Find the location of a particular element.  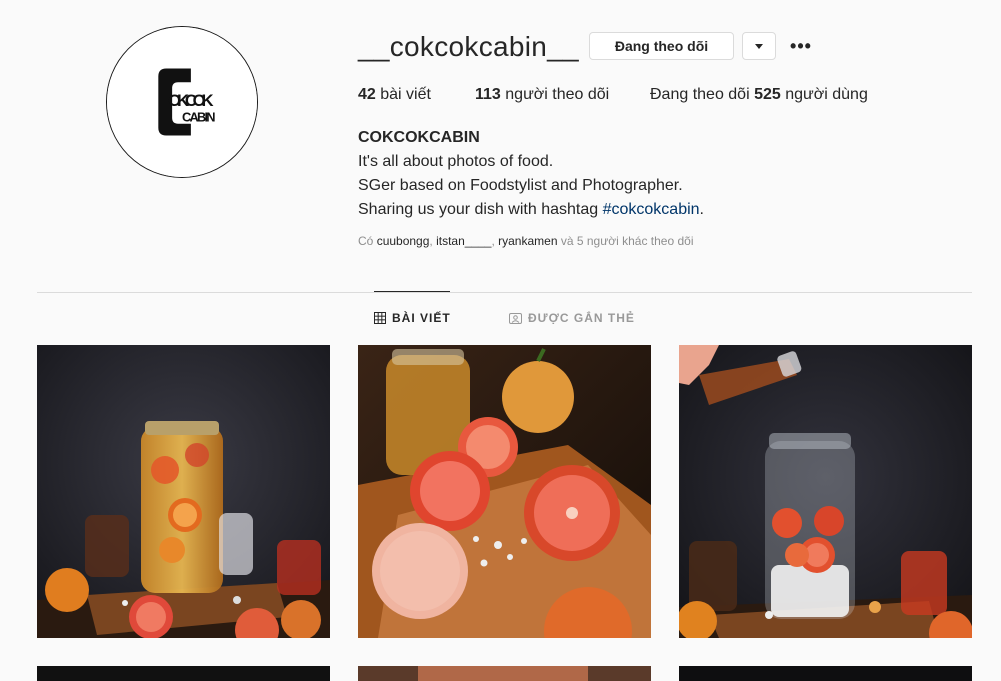

tab-tagged: ĐƯỢC GẮN THẺ is located at coordinates (572, 318).